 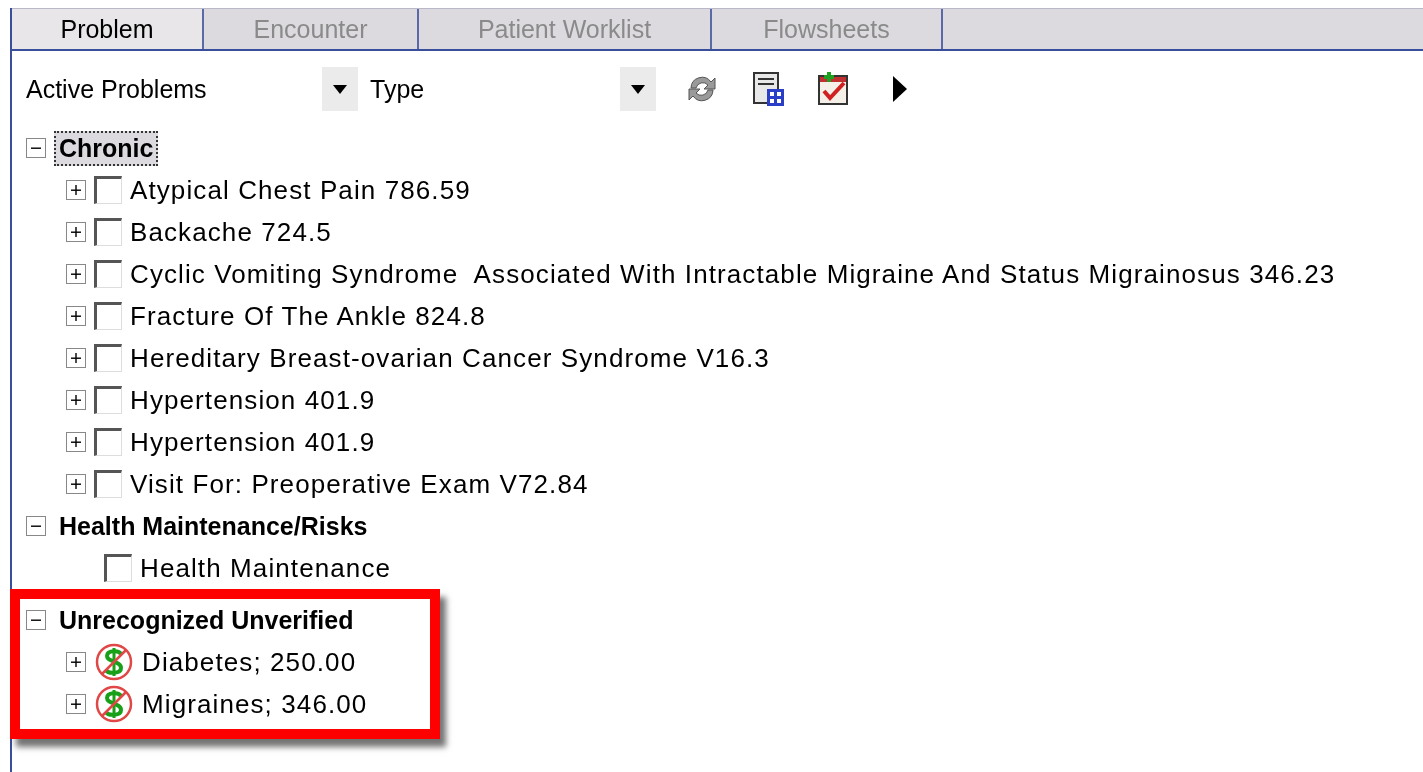 What do you see at coordinates (359, 484) in the screenshot?
I see `problem-item: Visit For: Preoperative Exam V72.84` at bounding box center [359, 484].